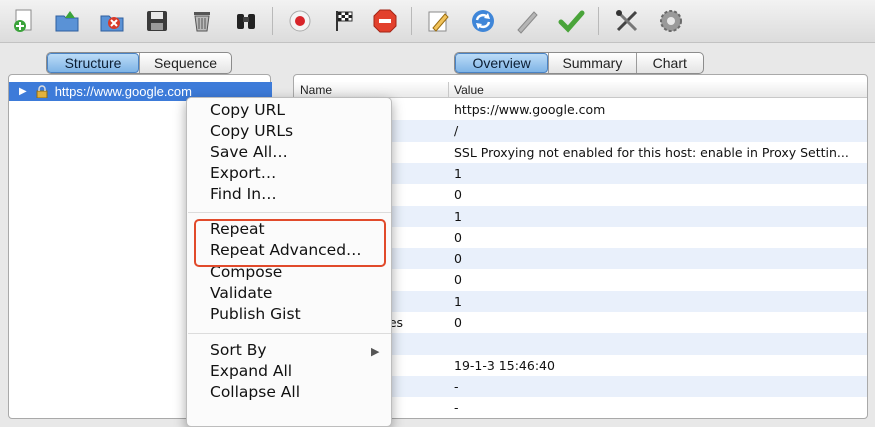  Describe the element at coordinates (157, 21) in the screenshot. I see `save-icon` at that location.